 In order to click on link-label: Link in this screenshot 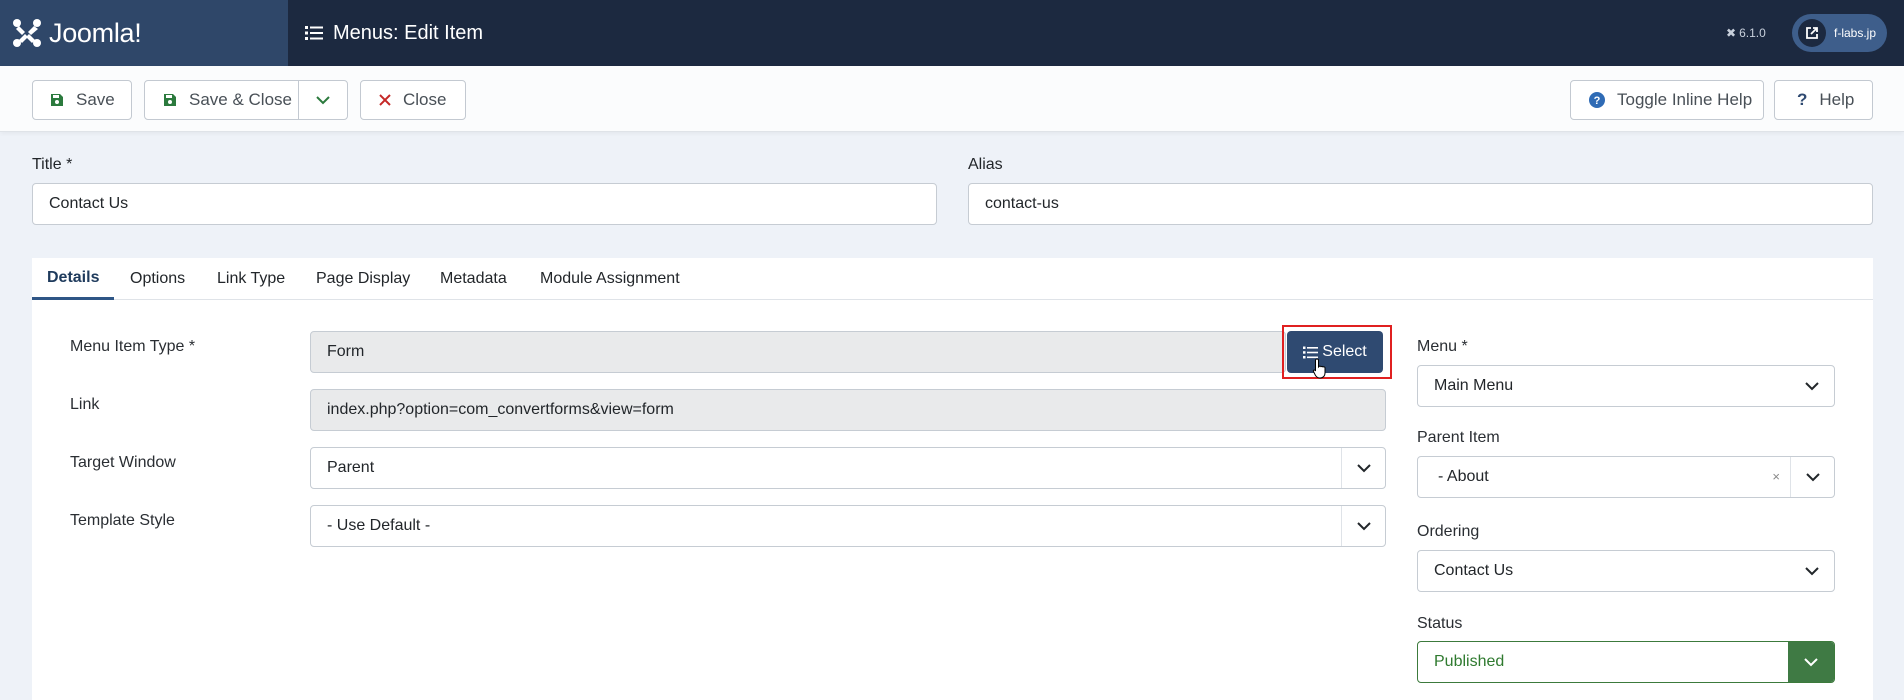, I will do `click(85, 404)`.